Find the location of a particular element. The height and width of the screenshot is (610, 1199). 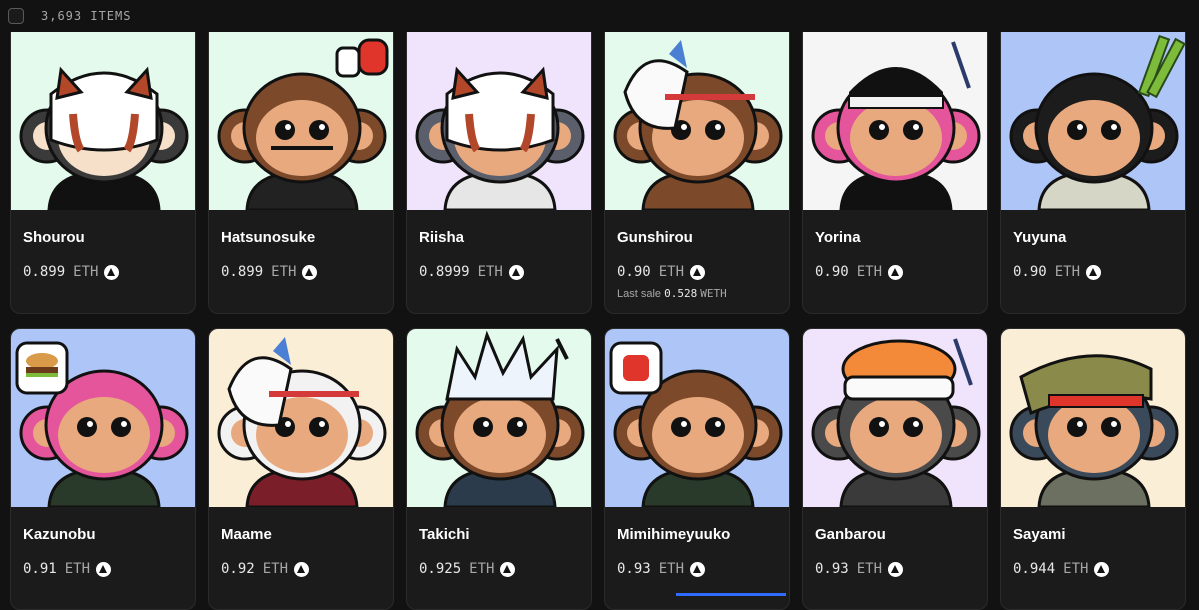

nft-card: Ganbarou 0.93 ETH is located at coordinates (895, 469).